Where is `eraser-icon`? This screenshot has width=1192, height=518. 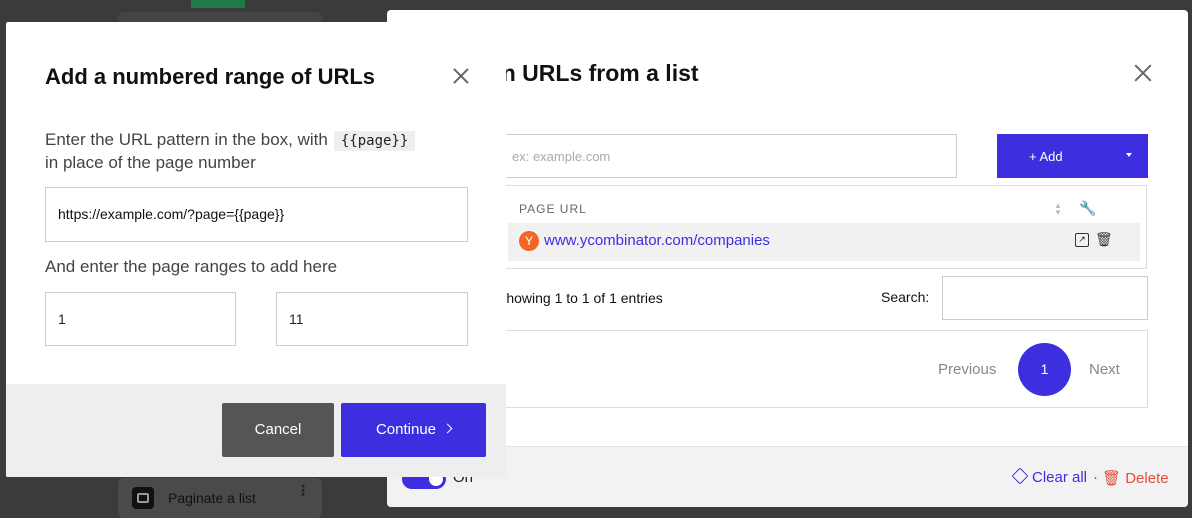
eraser-icon is located at coordinates (1020, 476).